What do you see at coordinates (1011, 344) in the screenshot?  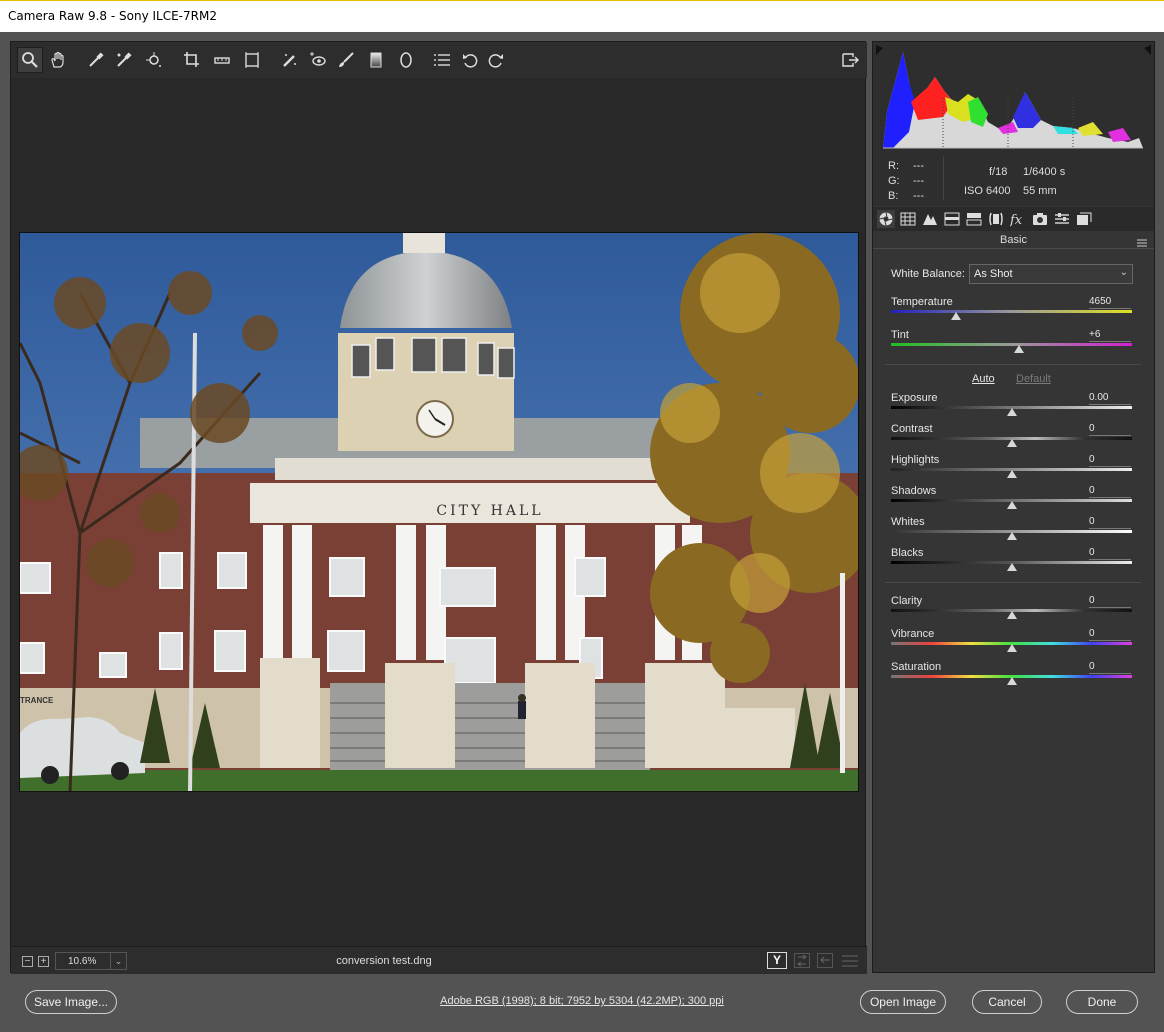 I see `tint-slider` at bounding box center [1011, 344].